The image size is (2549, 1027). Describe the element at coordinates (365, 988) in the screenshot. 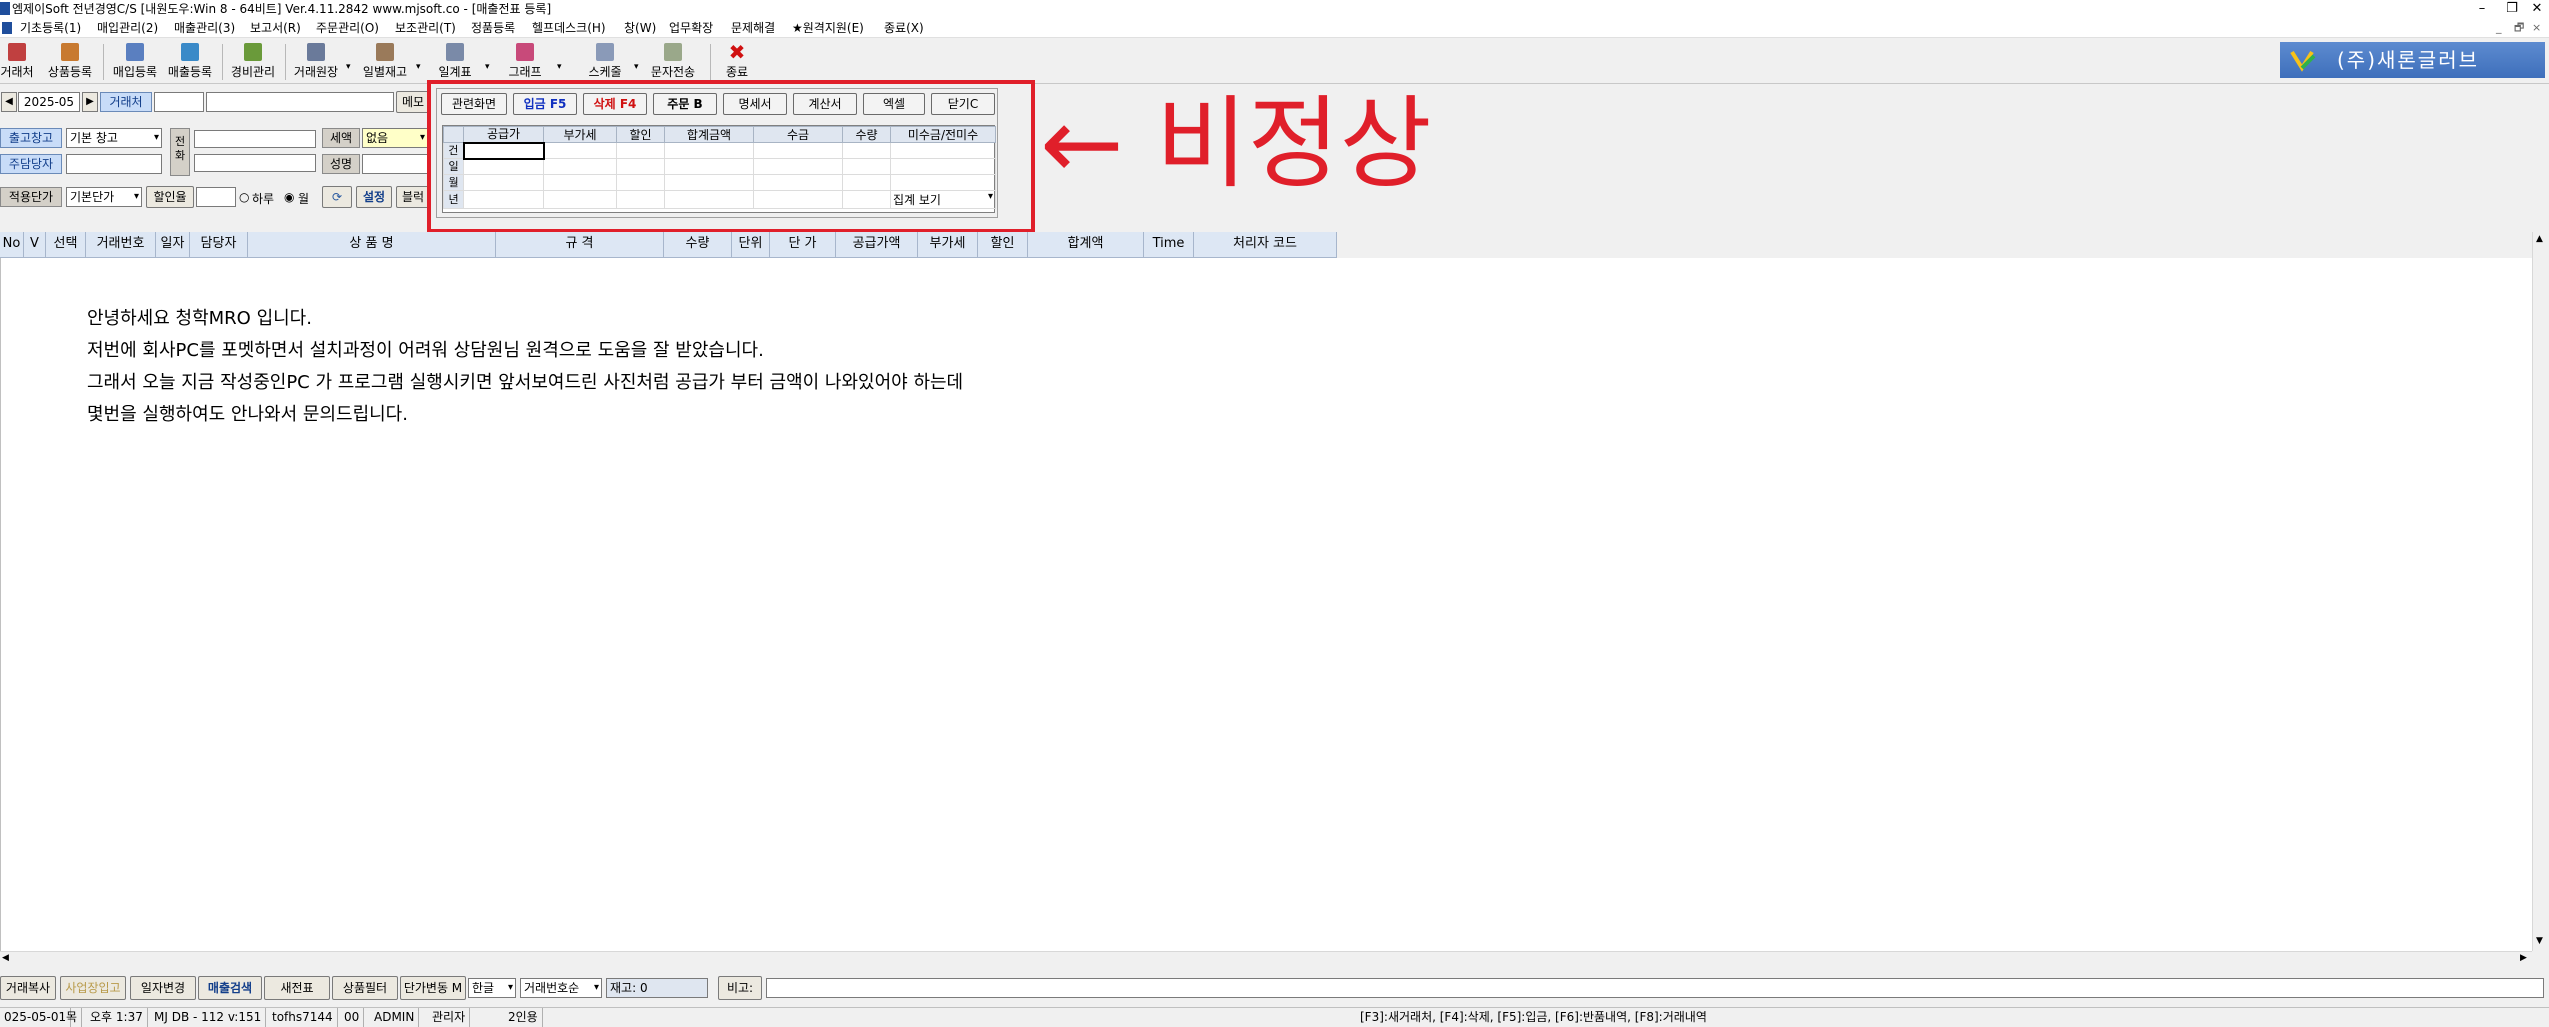

I see `product-filter-button: 상품필터` at that location.